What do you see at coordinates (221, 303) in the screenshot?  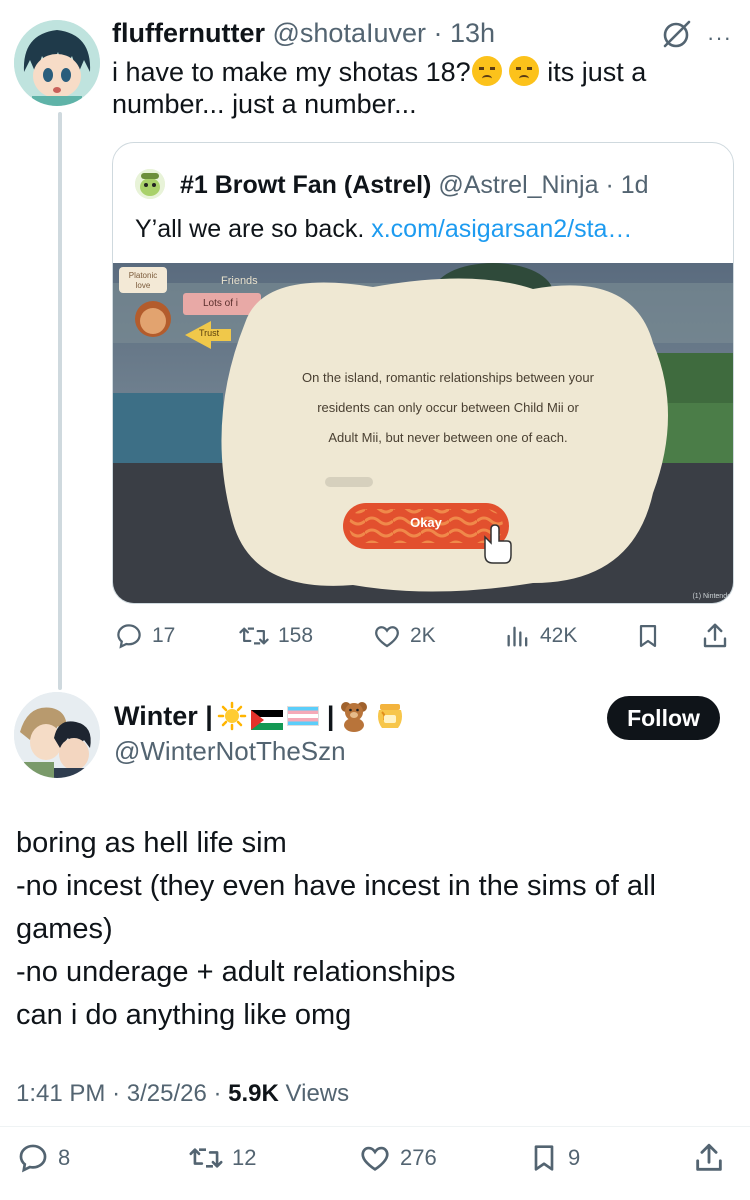 I see `game-tag-lots: Lots of i` at bounding box center [221, 303].